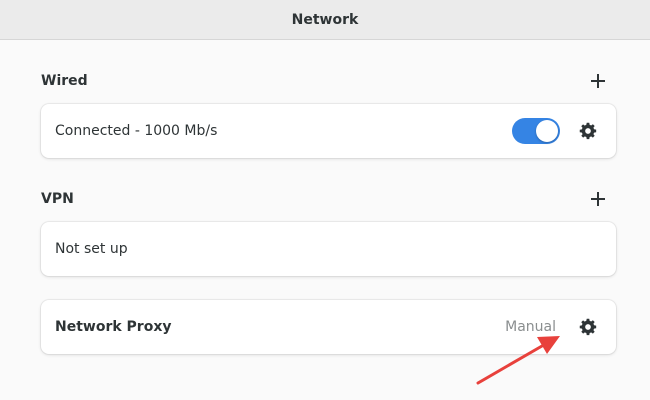 Image resolution: width=650 pixels, height=400 pixels. What do you see at coordinates (547, 131) in the screenshot?
I see `switch-knob` at bounding box center [547, 131].